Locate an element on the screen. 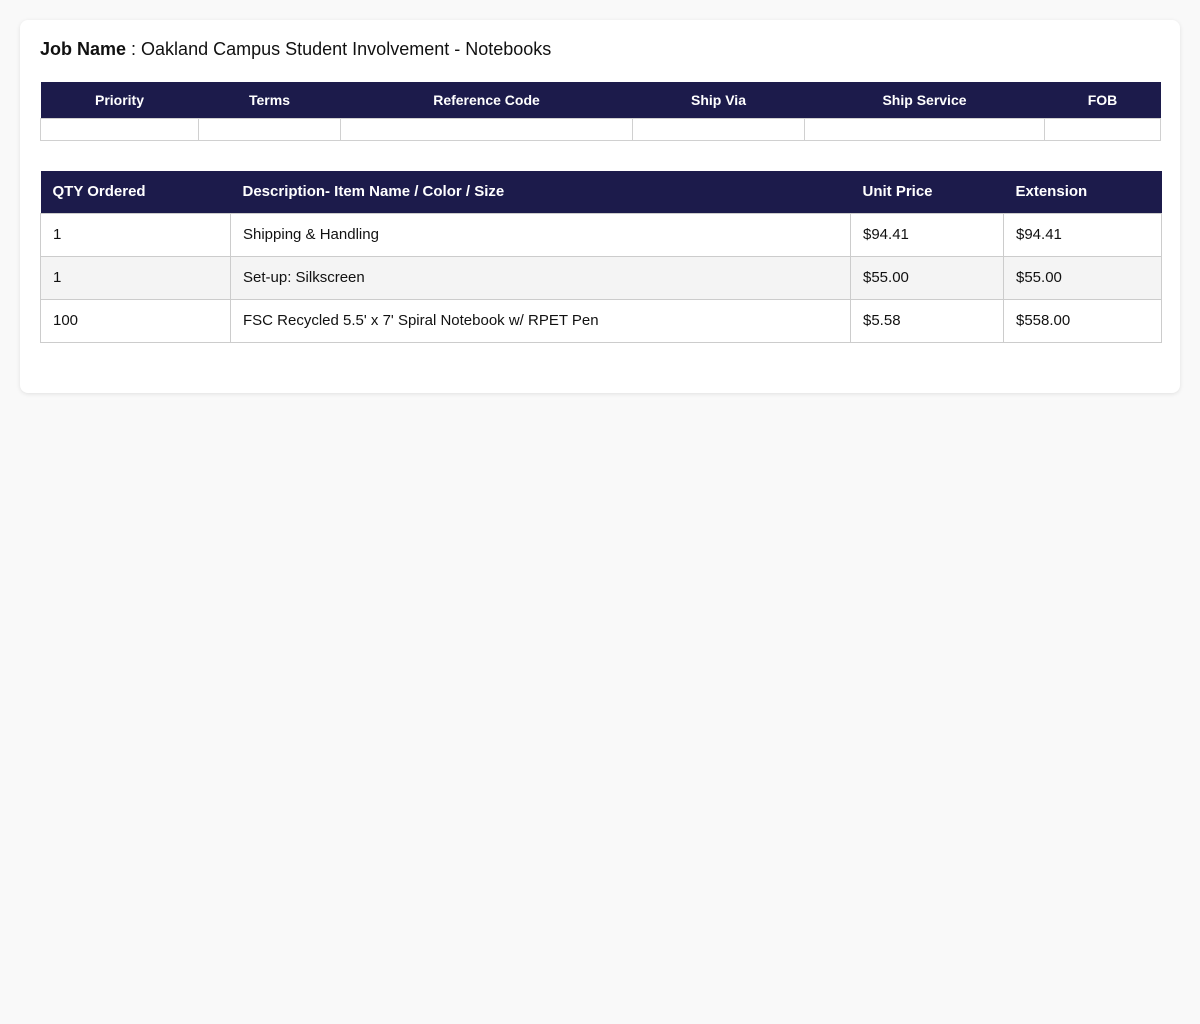 Image resolution: width=1200 pixels, height=1024 pixels. fob-header: FOB is located at coordinates (1102, 100).